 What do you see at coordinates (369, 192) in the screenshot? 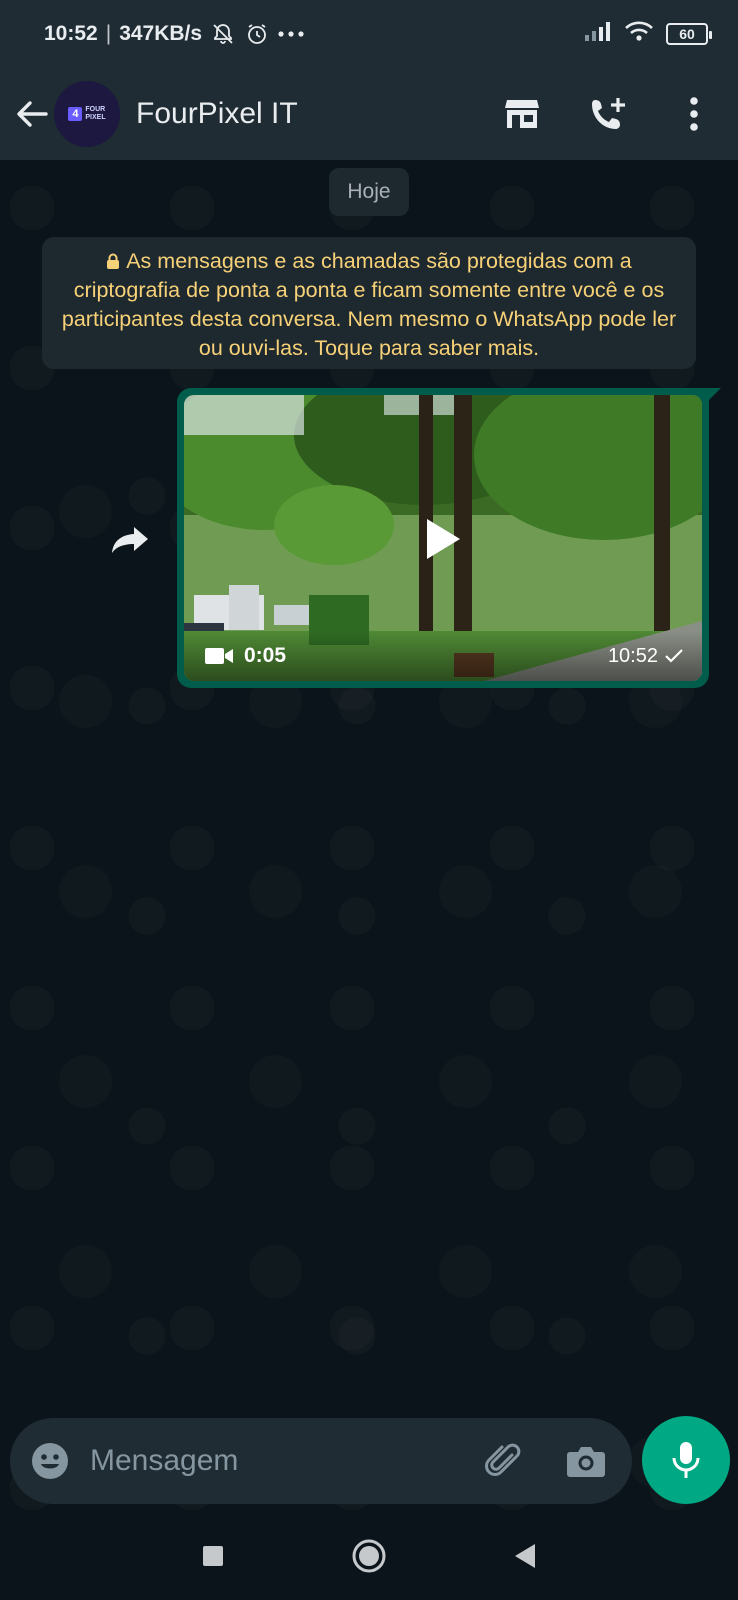
I see `date-chip: Hoje` at bounding box center [369, 192].